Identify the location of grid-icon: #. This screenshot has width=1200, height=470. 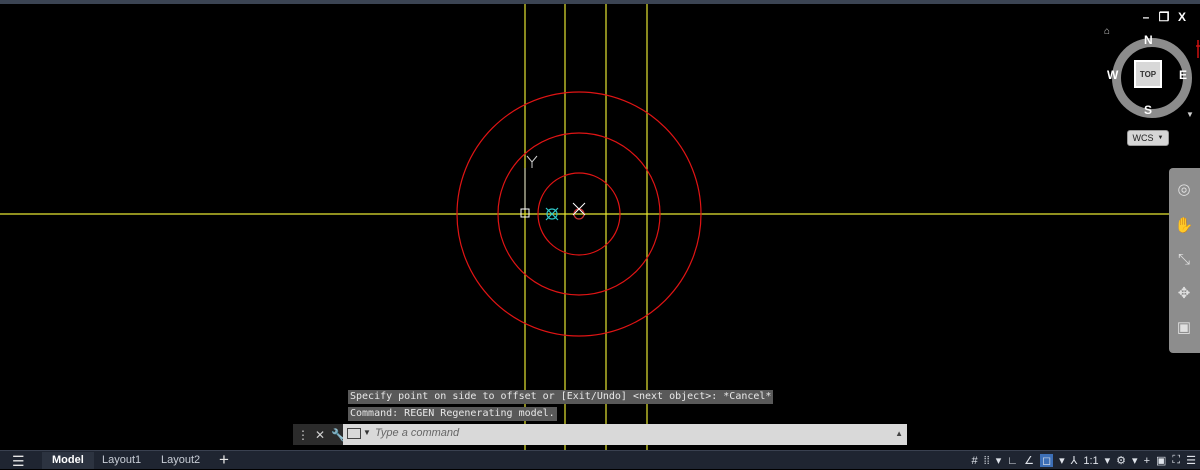
(975, 461).